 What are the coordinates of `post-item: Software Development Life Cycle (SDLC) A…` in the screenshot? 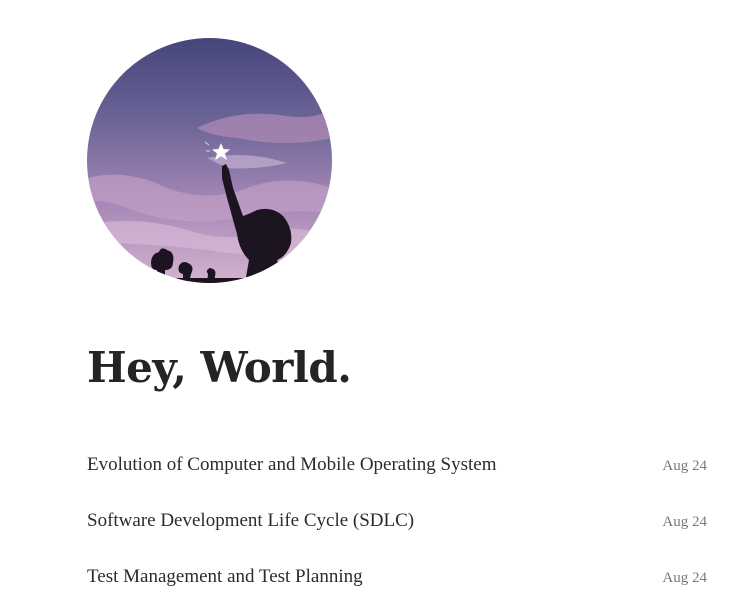 It's located at (397, 521).